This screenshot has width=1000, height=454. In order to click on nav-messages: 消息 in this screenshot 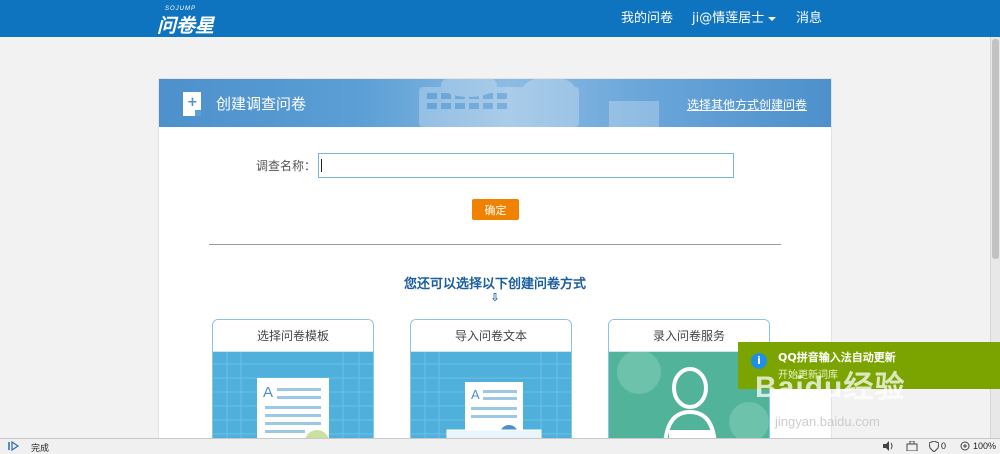, I will do `click(809, 18)`.